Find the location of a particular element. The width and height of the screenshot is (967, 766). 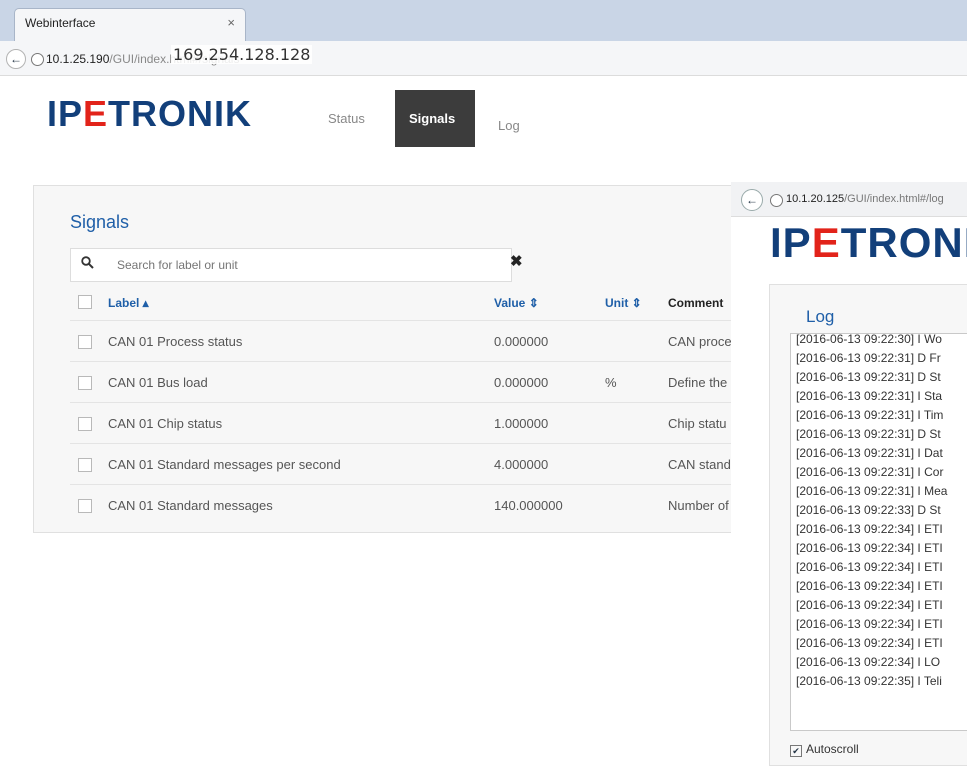

tab-title: Webinterface is located at coordinates (60, 23).